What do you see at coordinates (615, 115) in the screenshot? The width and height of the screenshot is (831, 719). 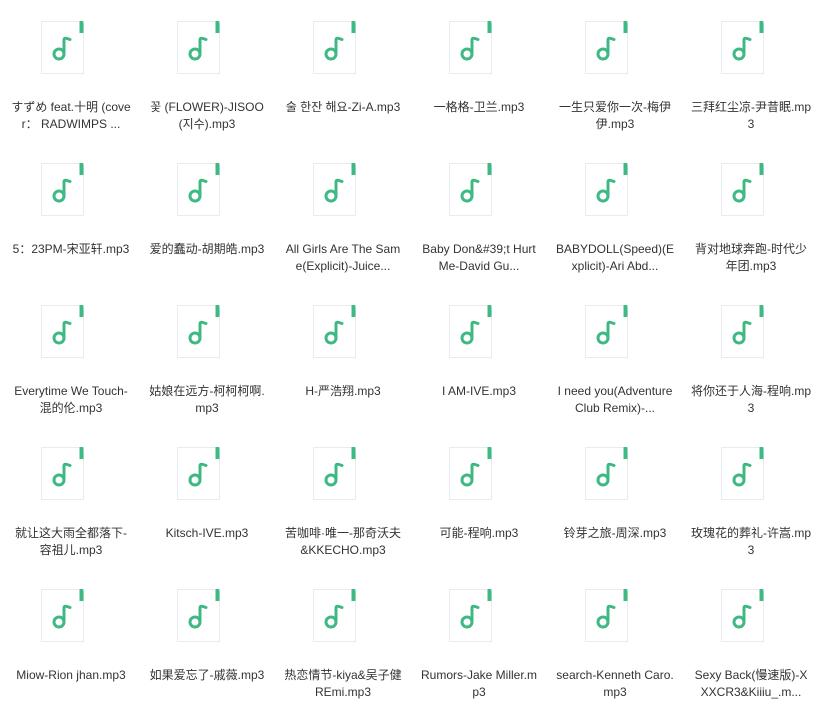 I see `file-name-label: 一生只爱你一次-梅伊伊.mp3` at bounding box center [615, 115].